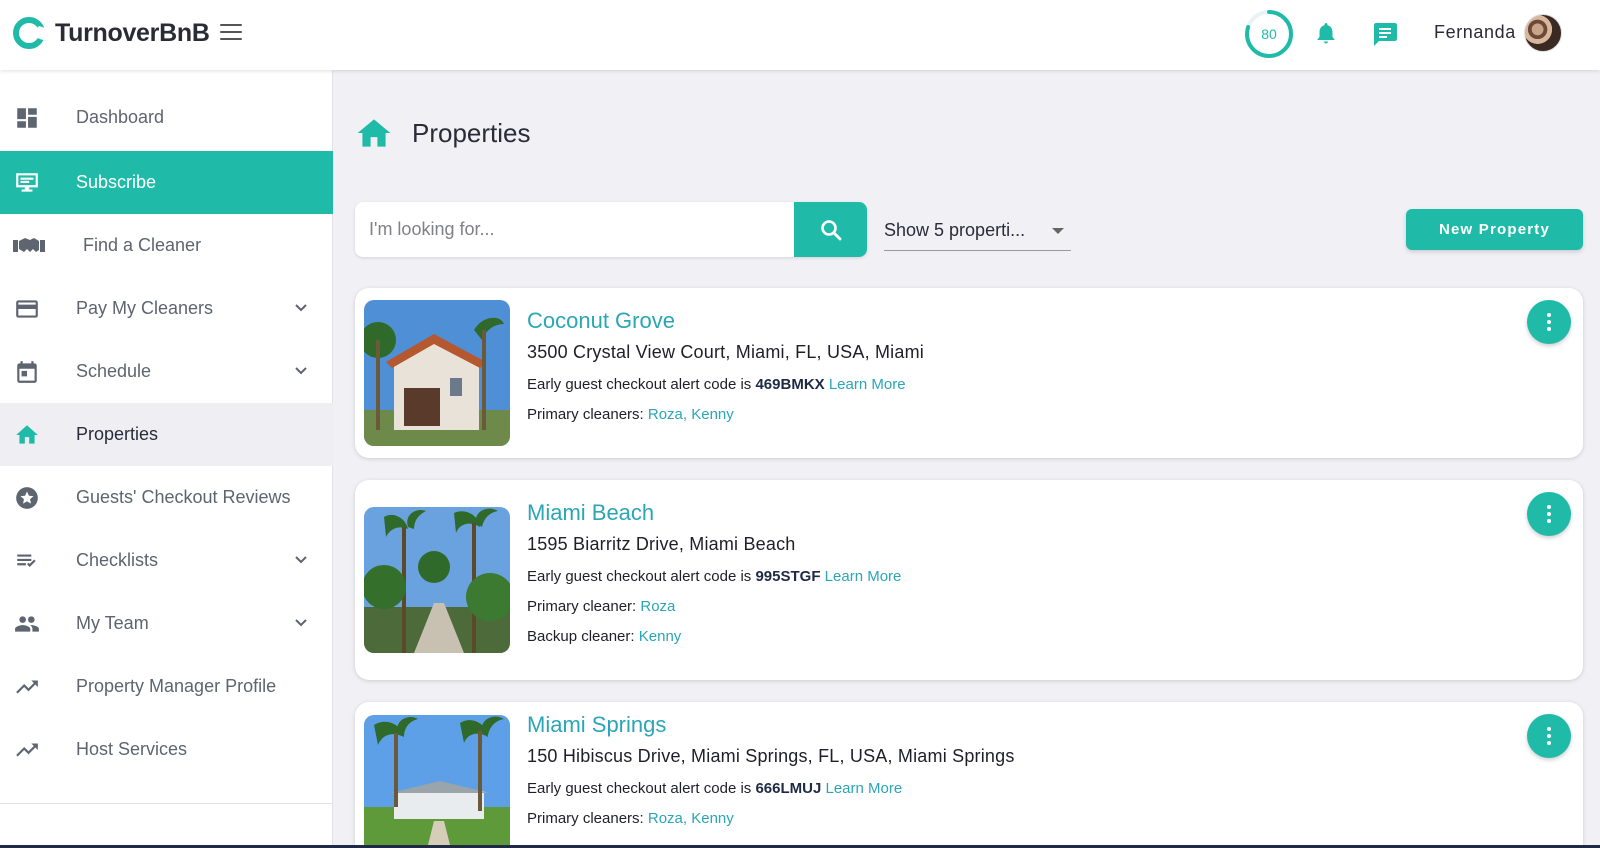 This screenshot has height=848, width=1600. Describe the element at coordinates (800, 35) in the screenshot. I see `top-bar: TurnoverBnB 80 Fernanda` at that location.